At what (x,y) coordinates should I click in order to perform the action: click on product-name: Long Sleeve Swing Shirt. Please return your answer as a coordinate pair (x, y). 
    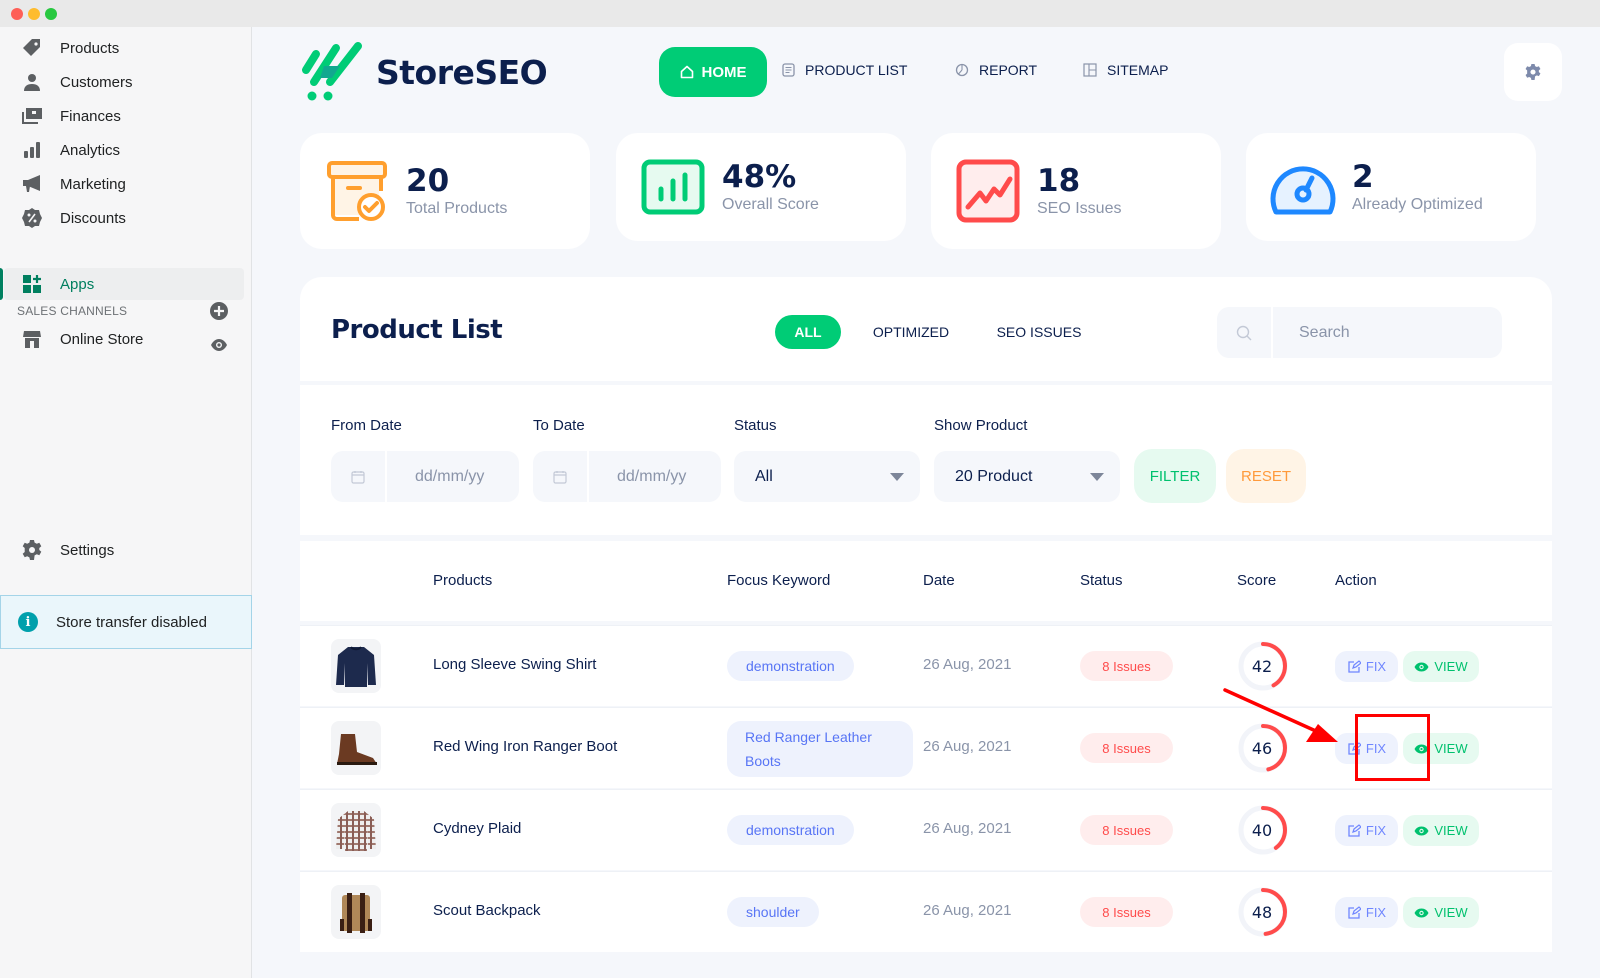
    Looking at the image, I should click on (514, 664).